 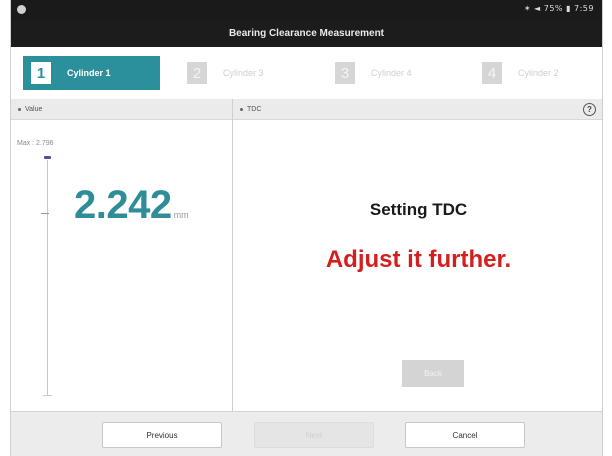 I want to click on page-title: Bearing Clearance Measurement, so click(x=306, y=33).